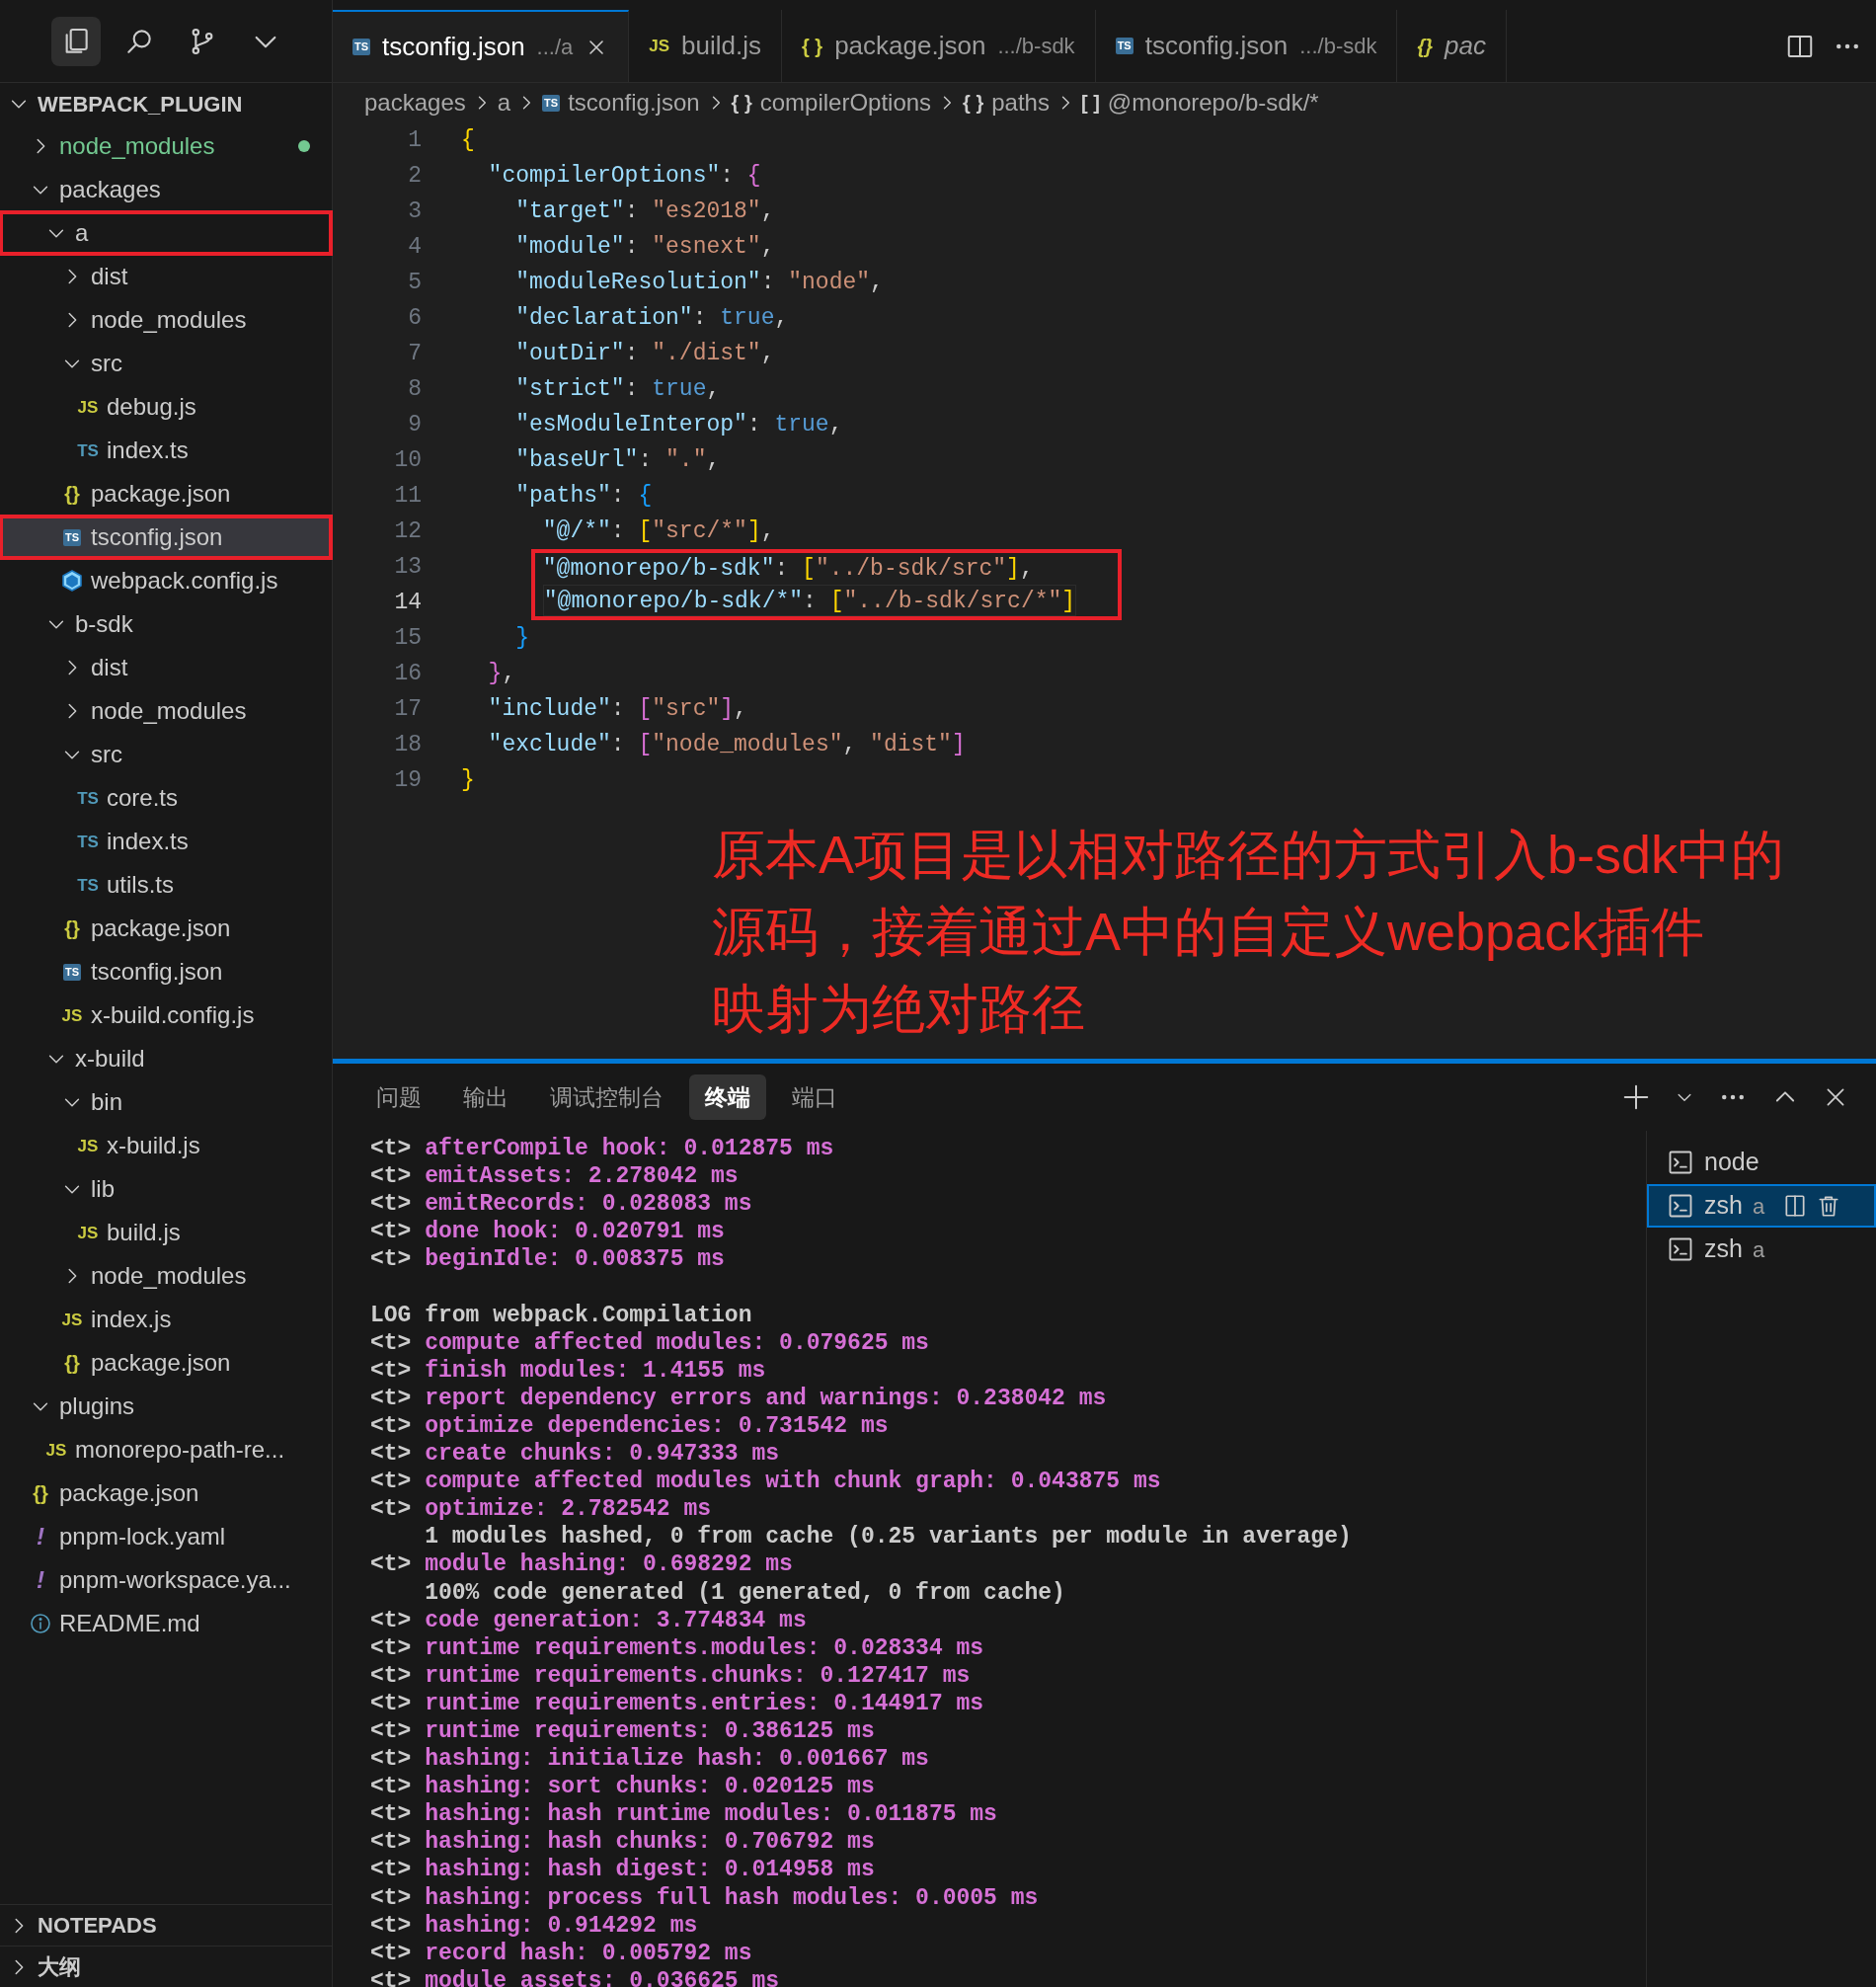  Describe the element at coordinates (1249, 855) in the screenshot. I see `annotation-text: 原本A项目是以相对路径的方式引入b-sdk中的` at that location.